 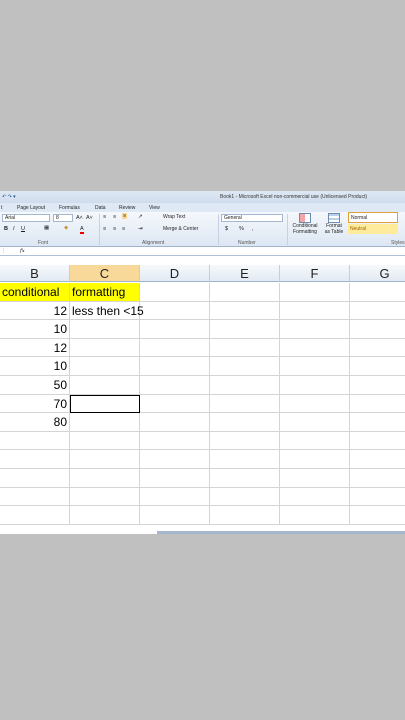 What do you see at coordinates (377, 422) in the screenshot?
I see `cell-g8` at bounding box center [377, 422].